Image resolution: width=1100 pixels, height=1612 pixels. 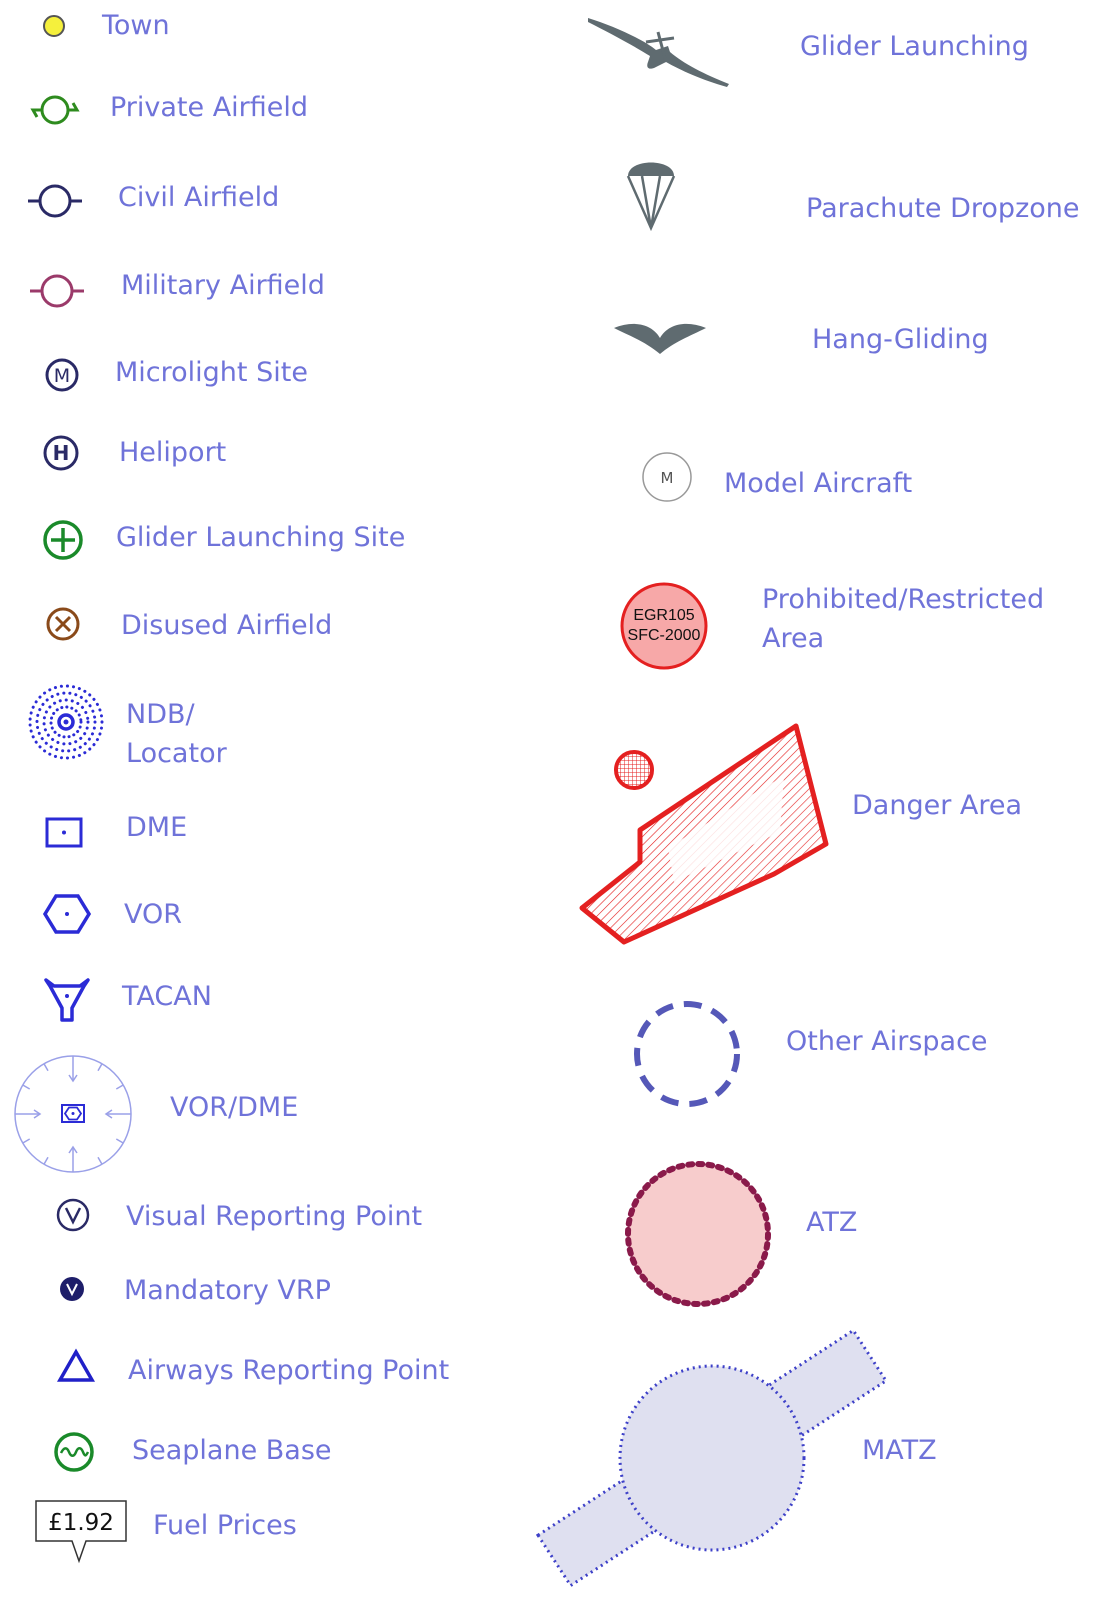 What do you see at coordinates (81, 1523) in the screenshot?
I see `fuel-price-value: £1.92` at bounding box center [81, 1523].